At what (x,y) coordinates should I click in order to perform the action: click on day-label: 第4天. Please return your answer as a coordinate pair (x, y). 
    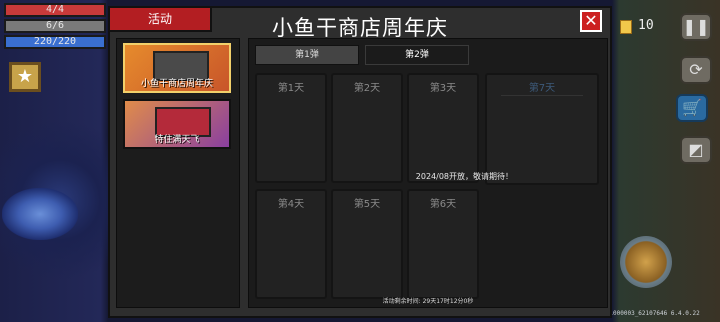
    Looking at the image, I should click on (291, 204).